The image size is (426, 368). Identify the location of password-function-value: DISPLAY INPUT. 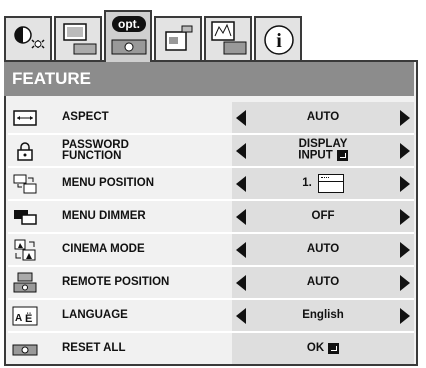
(323, 150).